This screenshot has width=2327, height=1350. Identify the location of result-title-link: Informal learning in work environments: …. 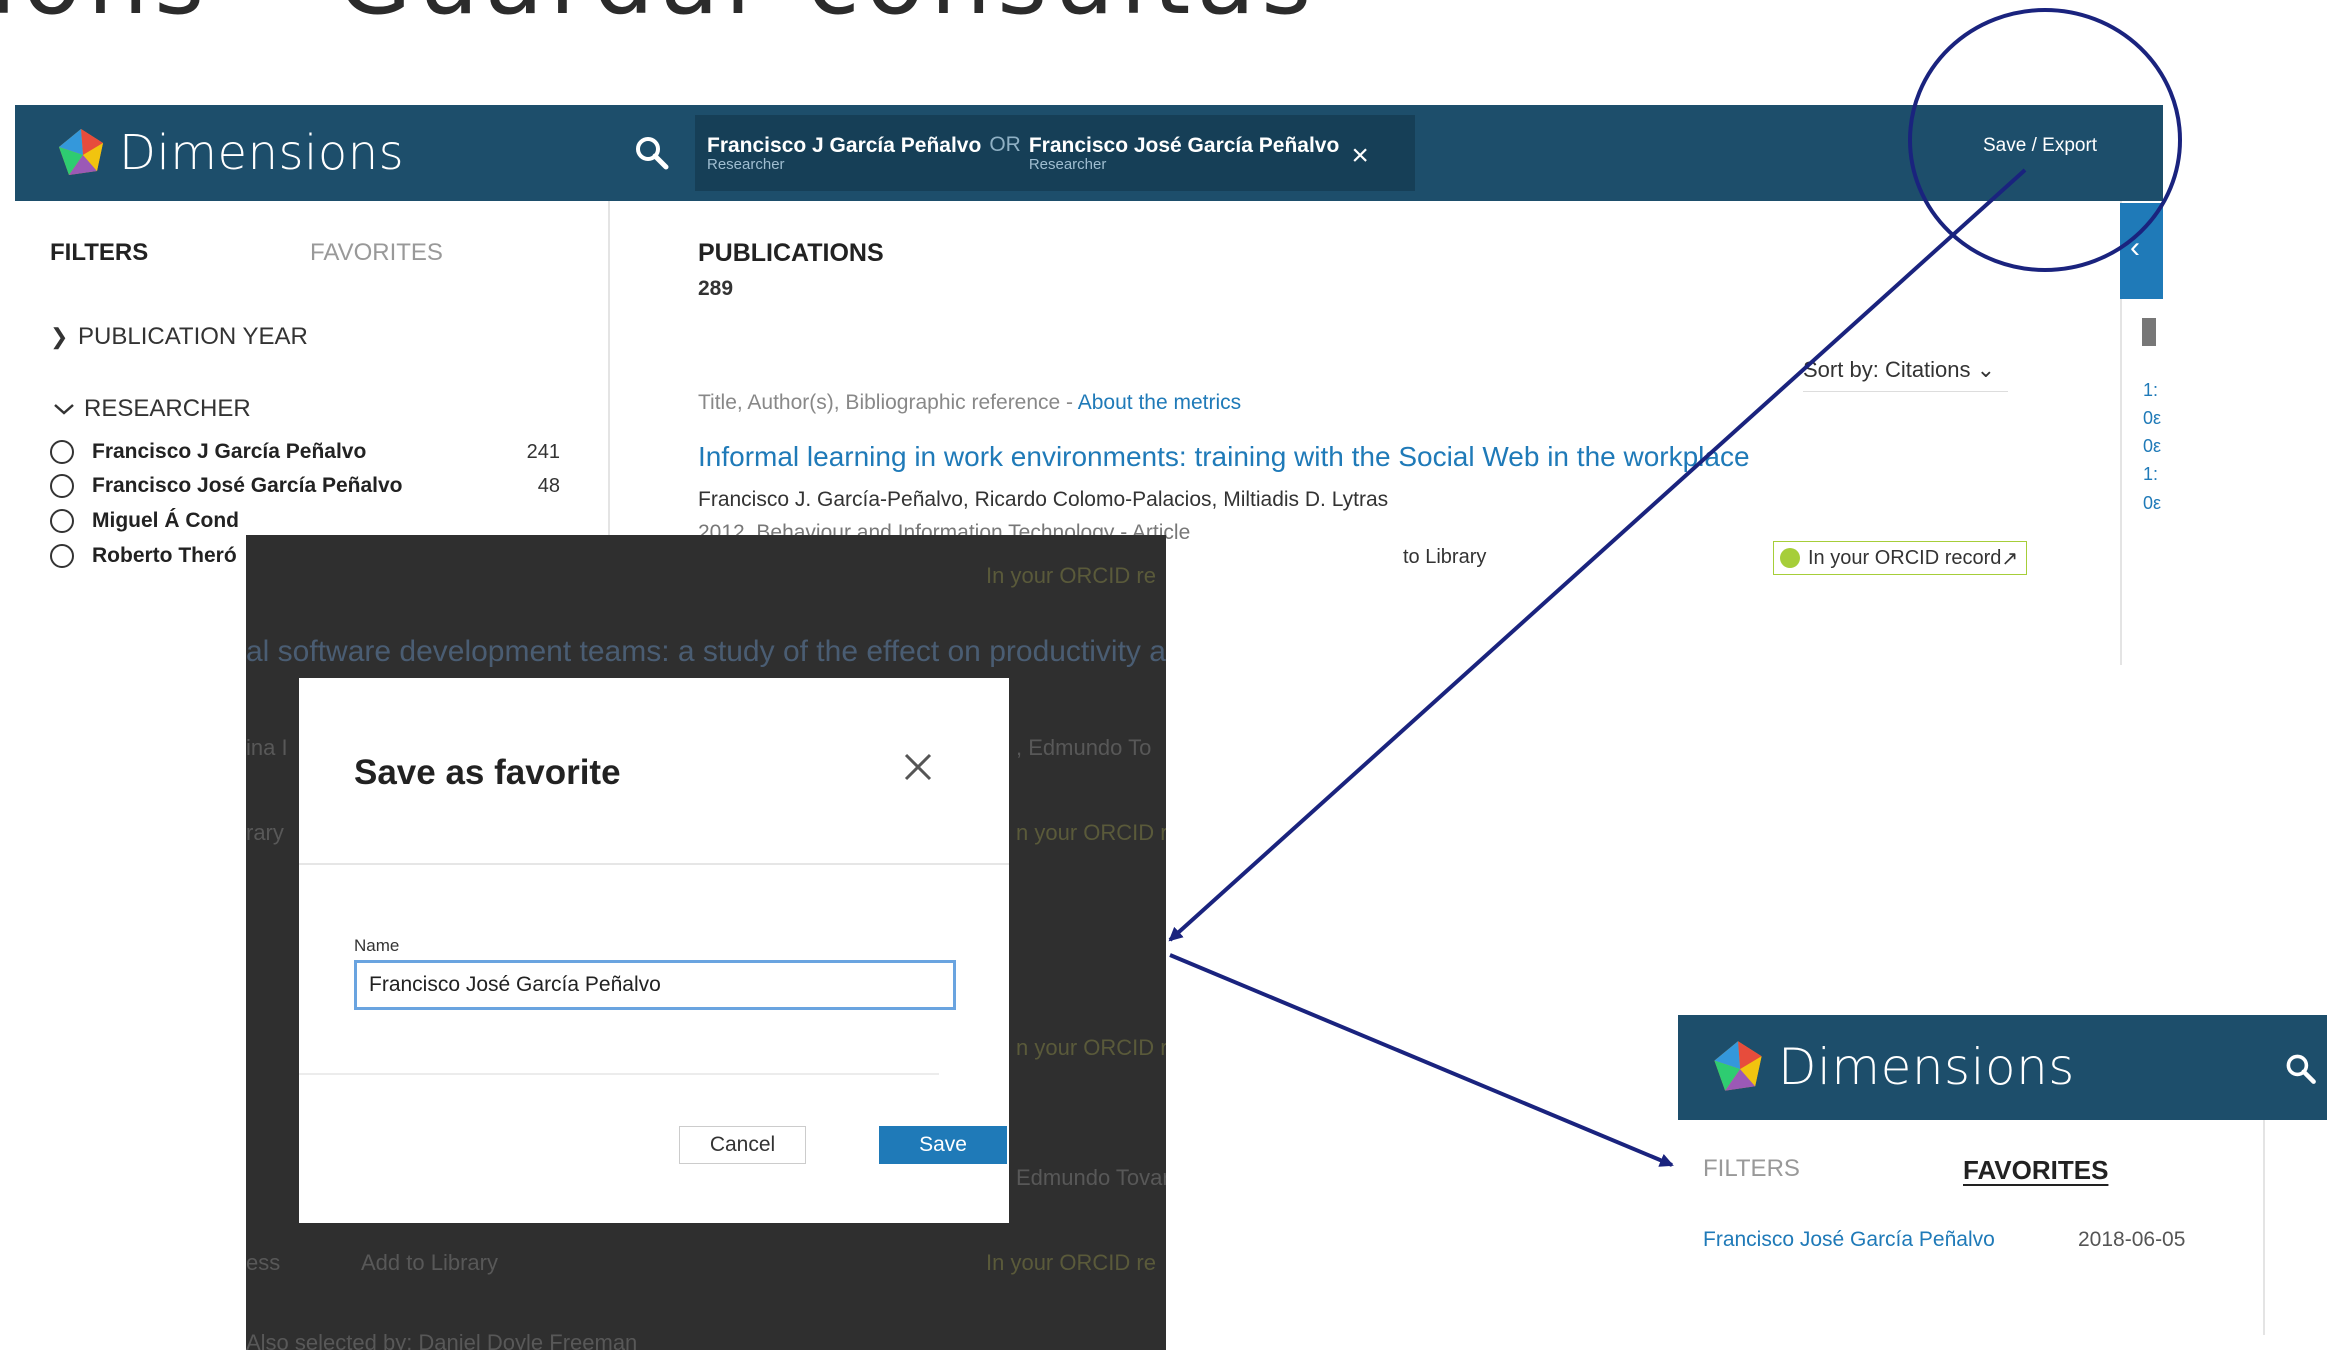
(1224, 457).